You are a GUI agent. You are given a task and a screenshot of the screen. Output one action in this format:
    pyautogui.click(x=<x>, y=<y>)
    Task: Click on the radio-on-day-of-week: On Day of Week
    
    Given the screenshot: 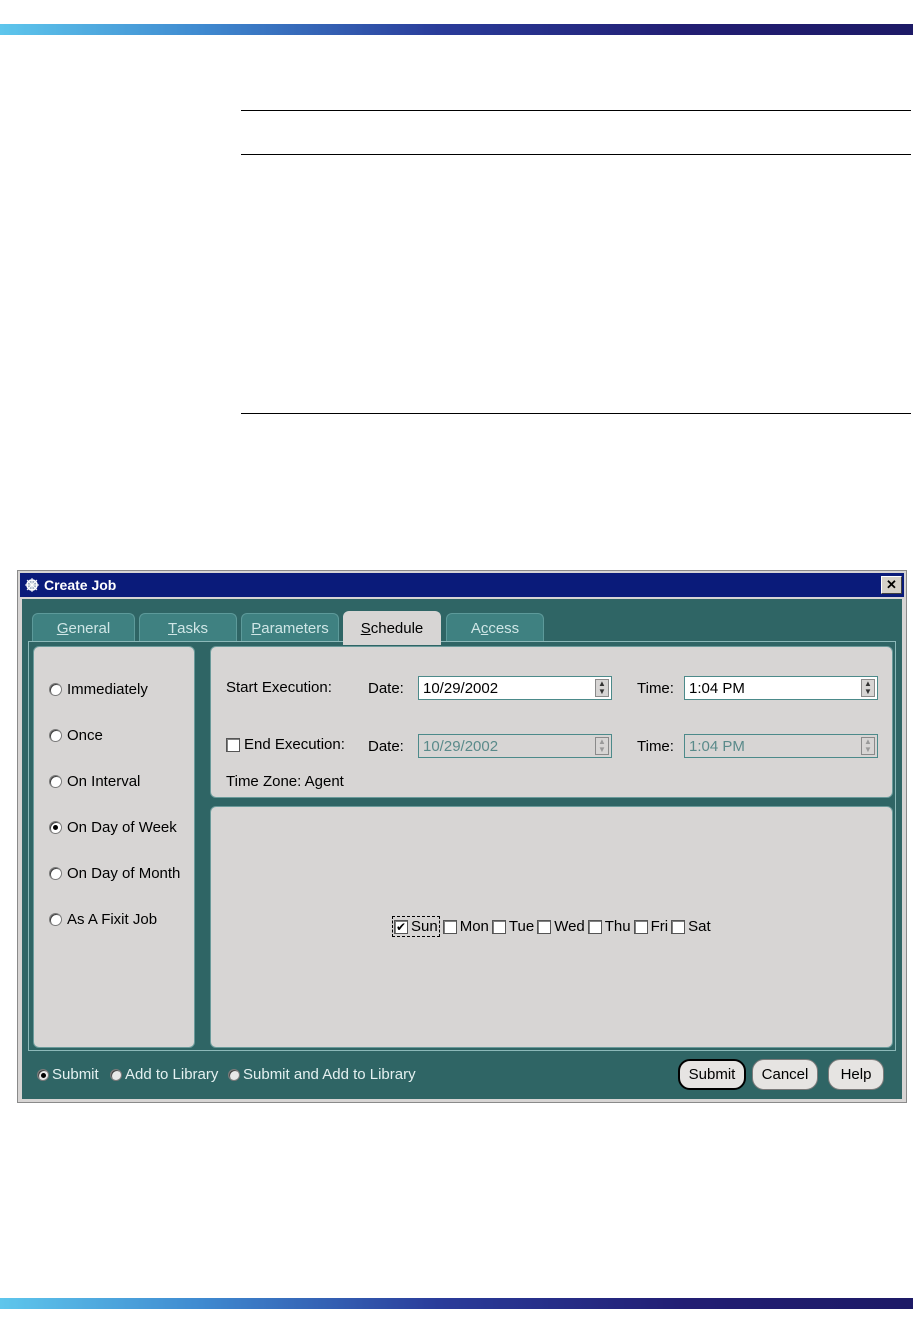 What is the action you would take?
    pyautogui.click(x=113, y=827)
    